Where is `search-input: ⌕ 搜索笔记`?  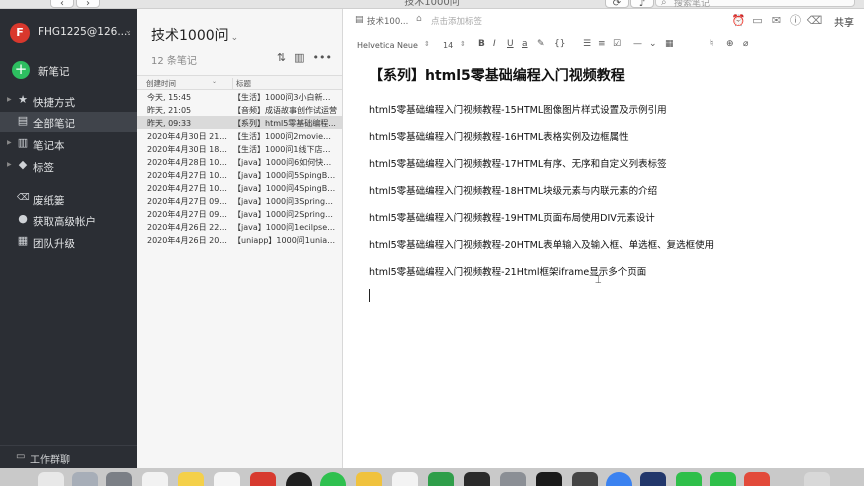 search-input: ⌕ 搜索笔记 is located at coordinates (755, 4).